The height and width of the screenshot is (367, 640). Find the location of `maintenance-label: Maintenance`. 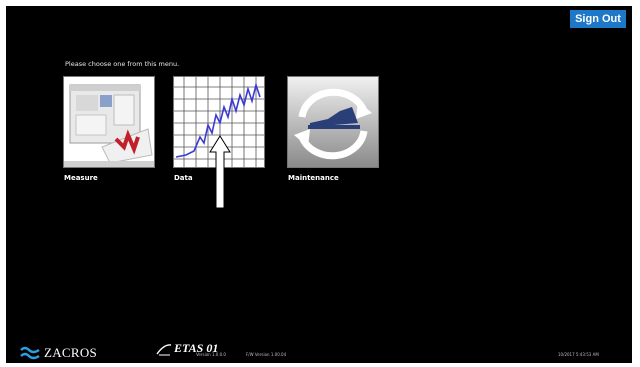

maintenance-label: Maintenance is located at coordinates (313, 178).